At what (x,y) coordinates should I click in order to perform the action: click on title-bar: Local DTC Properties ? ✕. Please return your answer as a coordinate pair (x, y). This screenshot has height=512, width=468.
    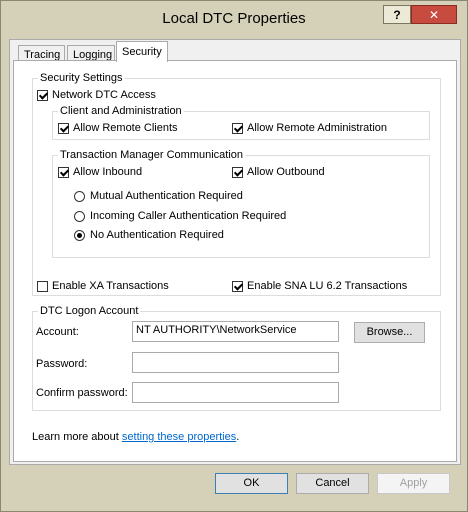
    Looking at the image, I should click on (234, 19).